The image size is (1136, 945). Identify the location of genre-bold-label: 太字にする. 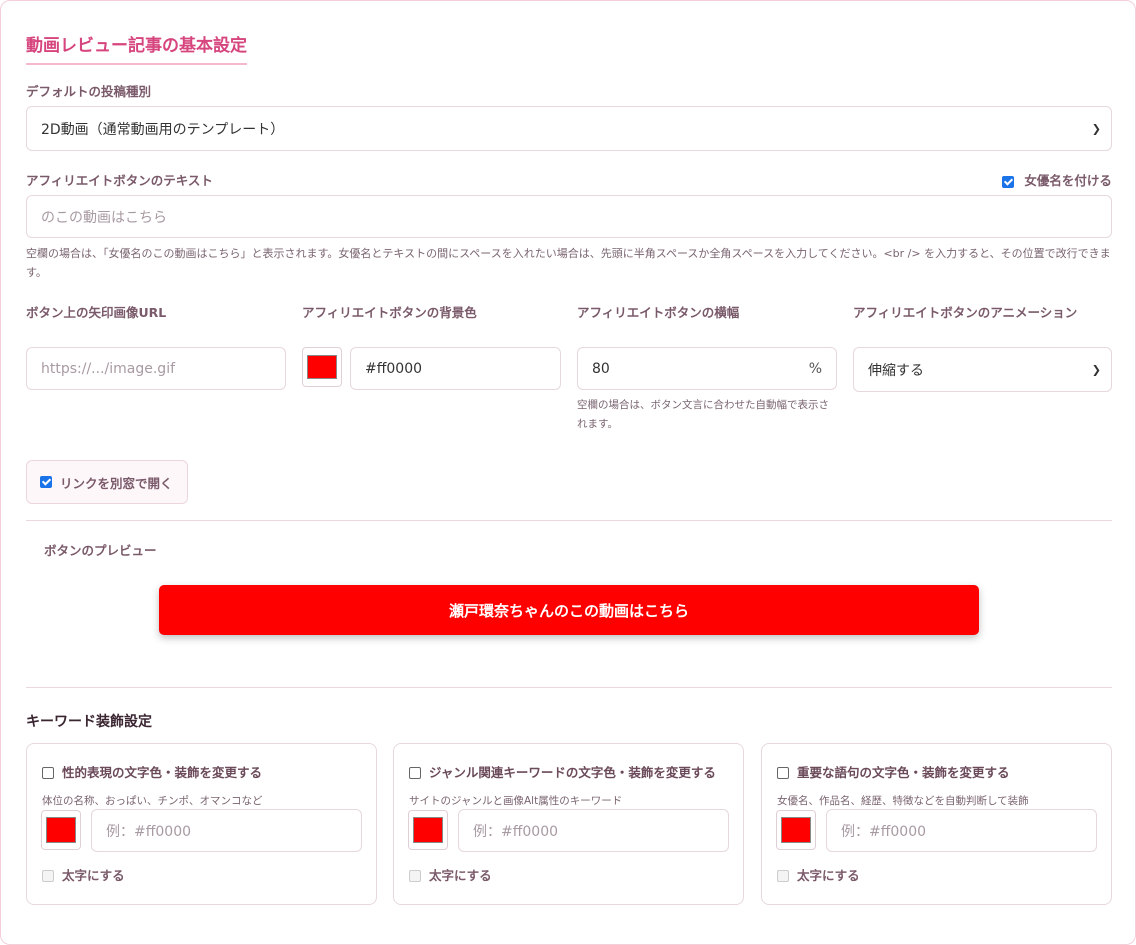
(460, 875).